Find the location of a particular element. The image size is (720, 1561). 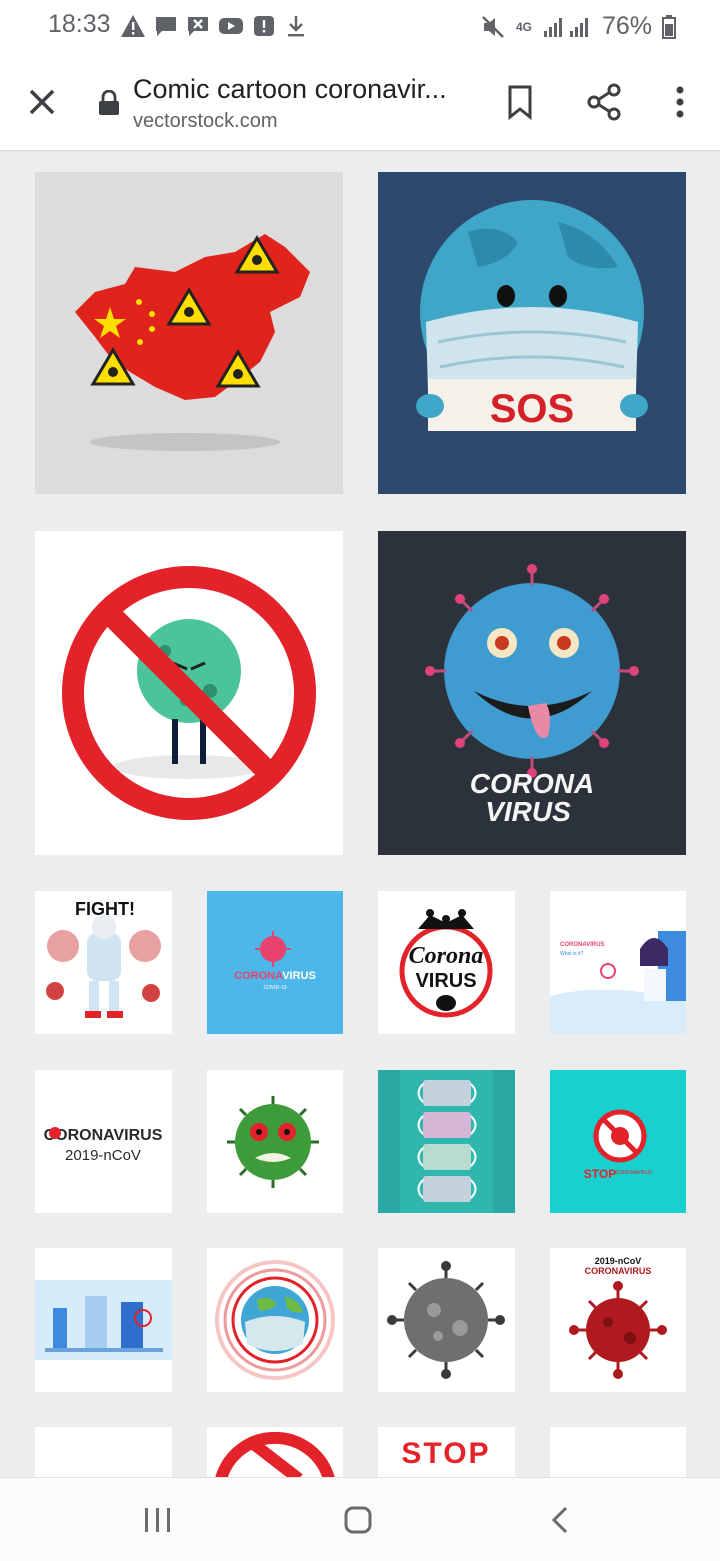

back-icon is located at coordinates (559, 1520).